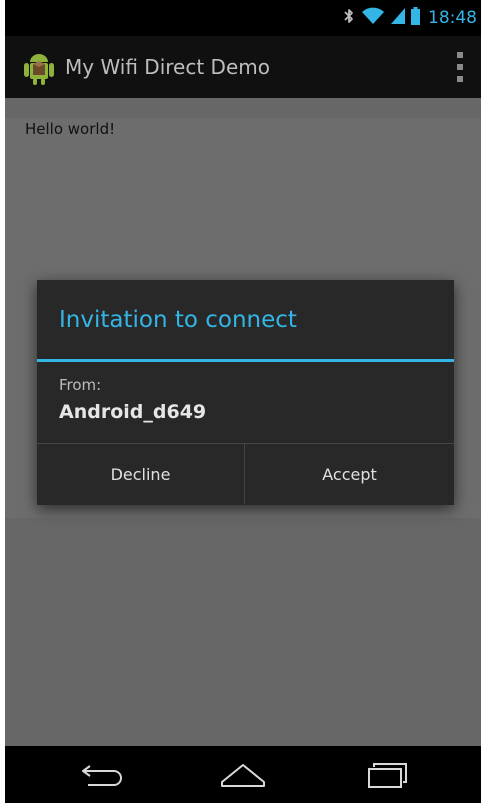 The height and width of the screenshot is (803, 481). I want to click on app-title: My Wifi Direct Demo, so click(167, 67).